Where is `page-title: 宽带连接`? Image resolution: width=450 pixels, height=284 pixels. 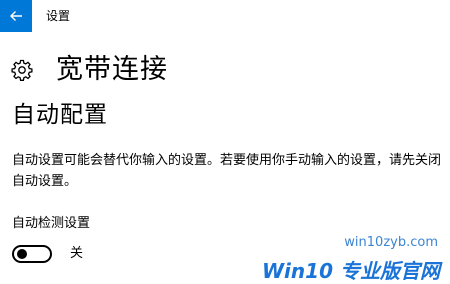 page-title: 宽带连接 is located at coordinates (112, 69).